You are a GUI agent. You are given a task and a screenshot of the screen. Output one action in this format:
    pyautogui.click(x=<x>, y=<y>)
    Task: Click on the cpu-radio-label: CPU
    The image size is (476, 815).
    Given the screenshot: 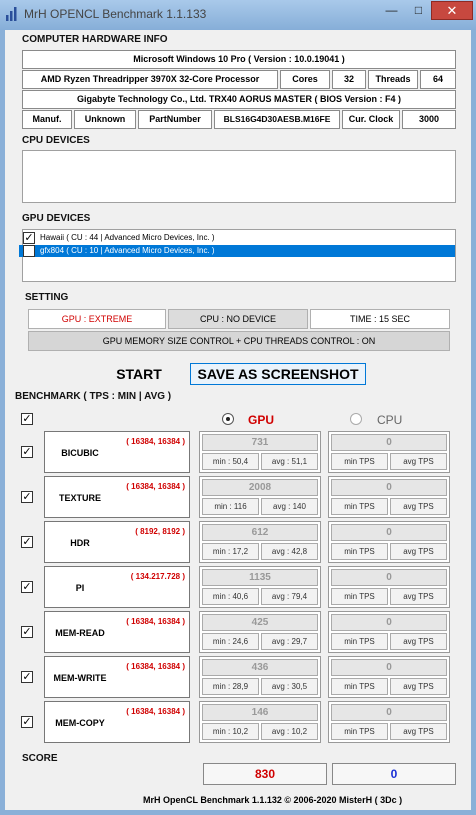 What is the action you would take?
    pyautogui.click(x=390, y=420)
    